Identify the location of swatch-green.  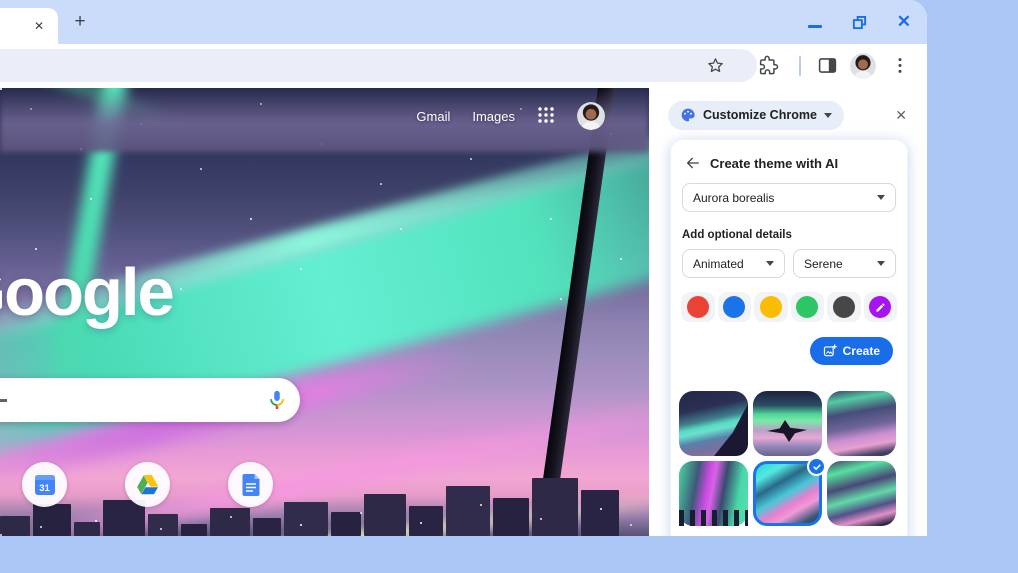
(807, 307).